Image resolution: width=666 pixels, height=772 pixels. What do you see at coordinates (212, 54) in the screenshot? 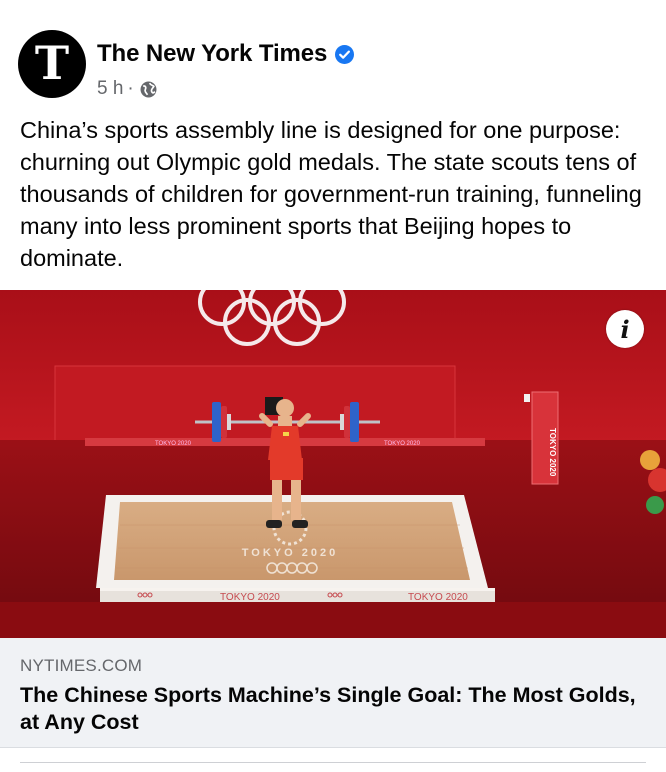
I see `author-name: The New York Times` at bounding box center [212, 54].